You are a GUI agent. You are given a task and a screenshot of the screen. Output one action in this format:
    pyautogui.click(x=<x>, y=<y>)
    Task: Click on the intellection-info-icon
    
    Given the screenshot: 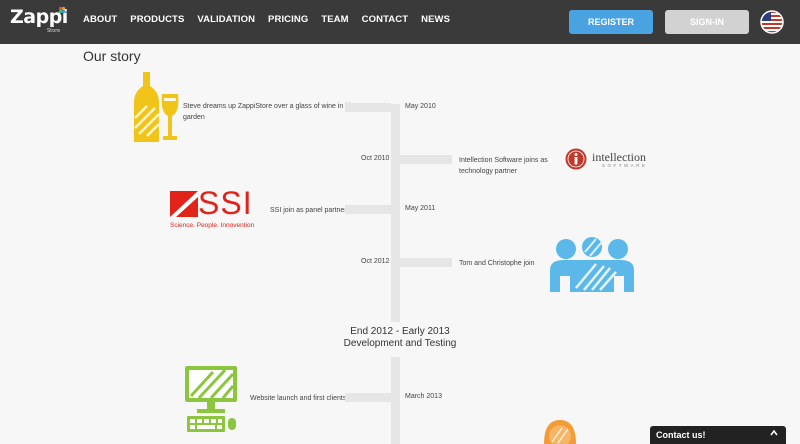 What is the action you would take?
    pyautogui.click(x=576, y=159)
    